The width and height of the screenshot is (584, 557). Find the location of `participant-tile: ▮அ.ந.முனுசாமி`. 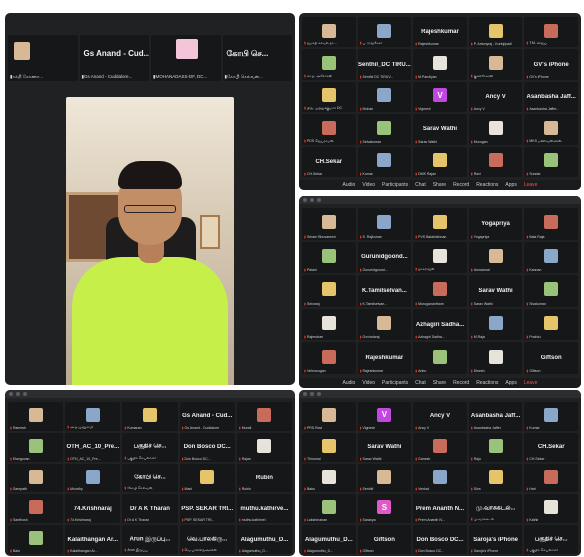

participant-tile: ▮அ.ந.முனுசாமி is located at coordinates (93, 416).